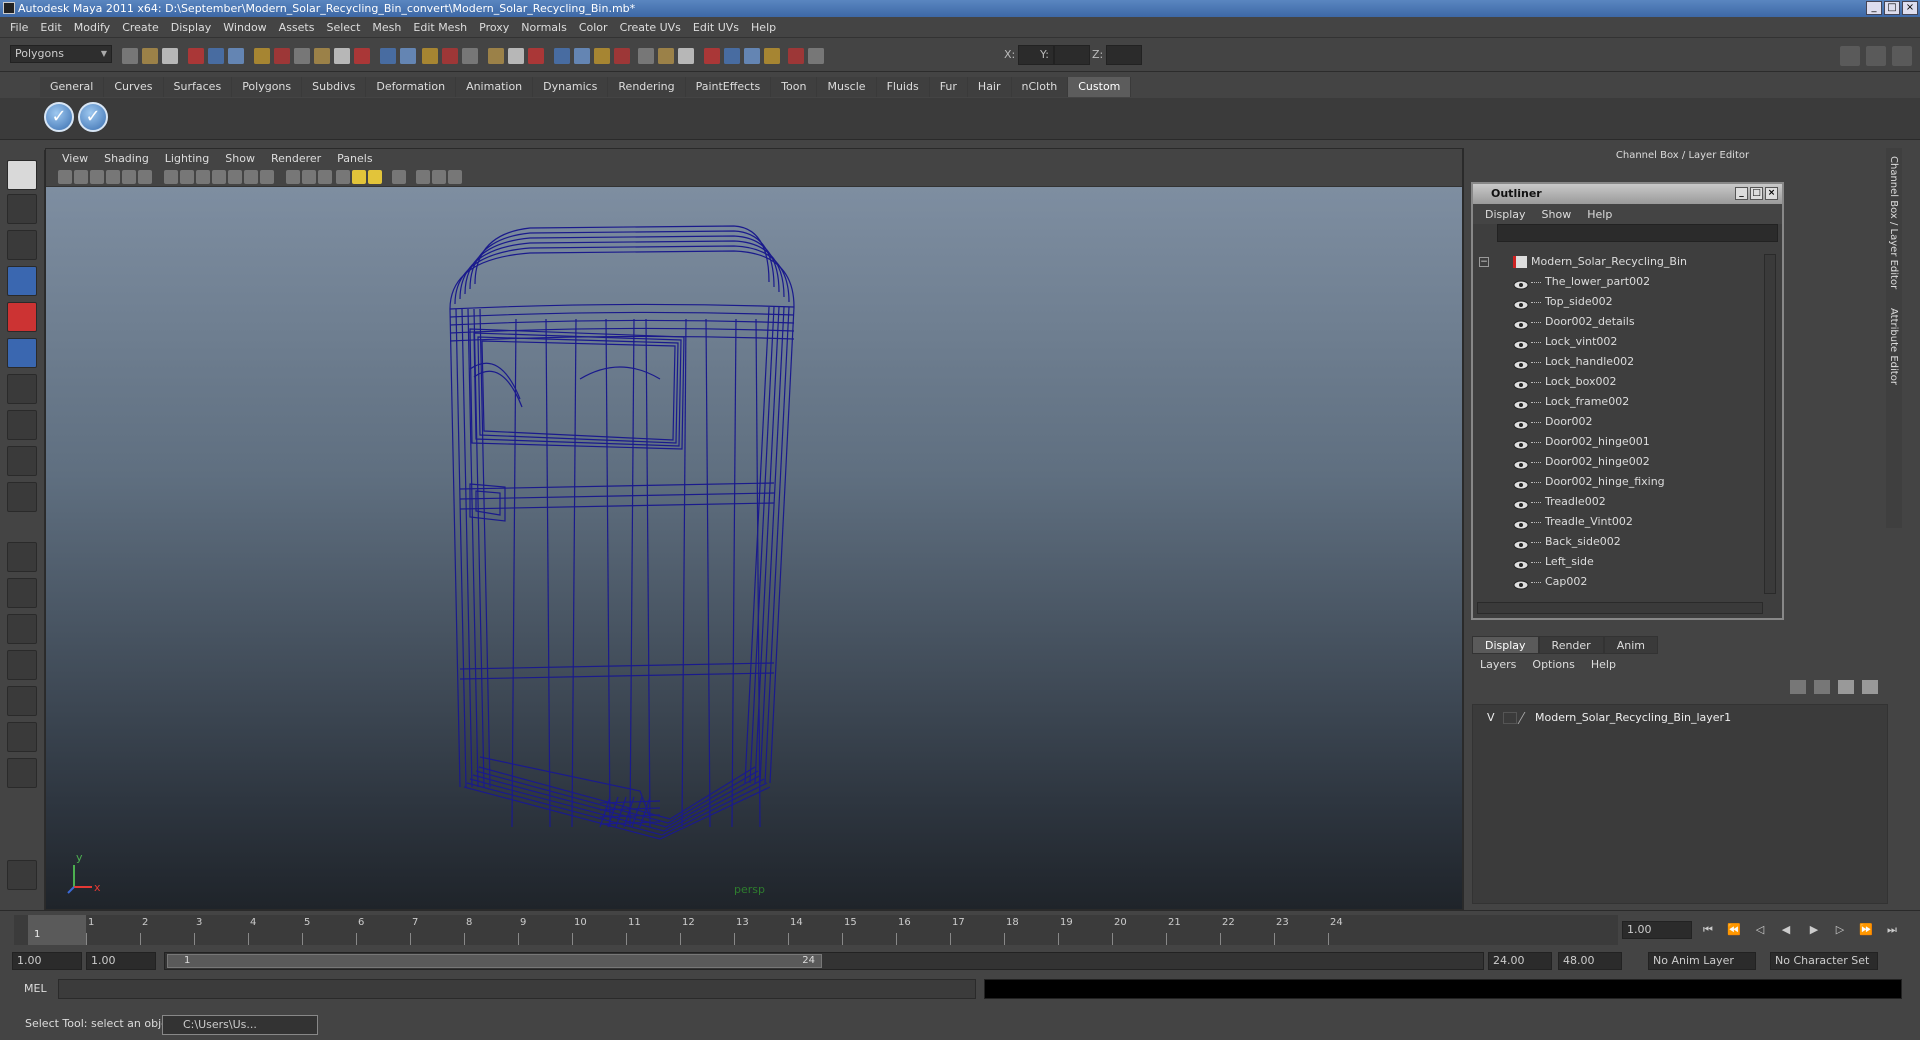 Image resolution: width=1920 pixels, height=1040 pixels. Describe the element at coordinates (171, 177) in the screenshot. I see `viewport-grid-icon` at that location.